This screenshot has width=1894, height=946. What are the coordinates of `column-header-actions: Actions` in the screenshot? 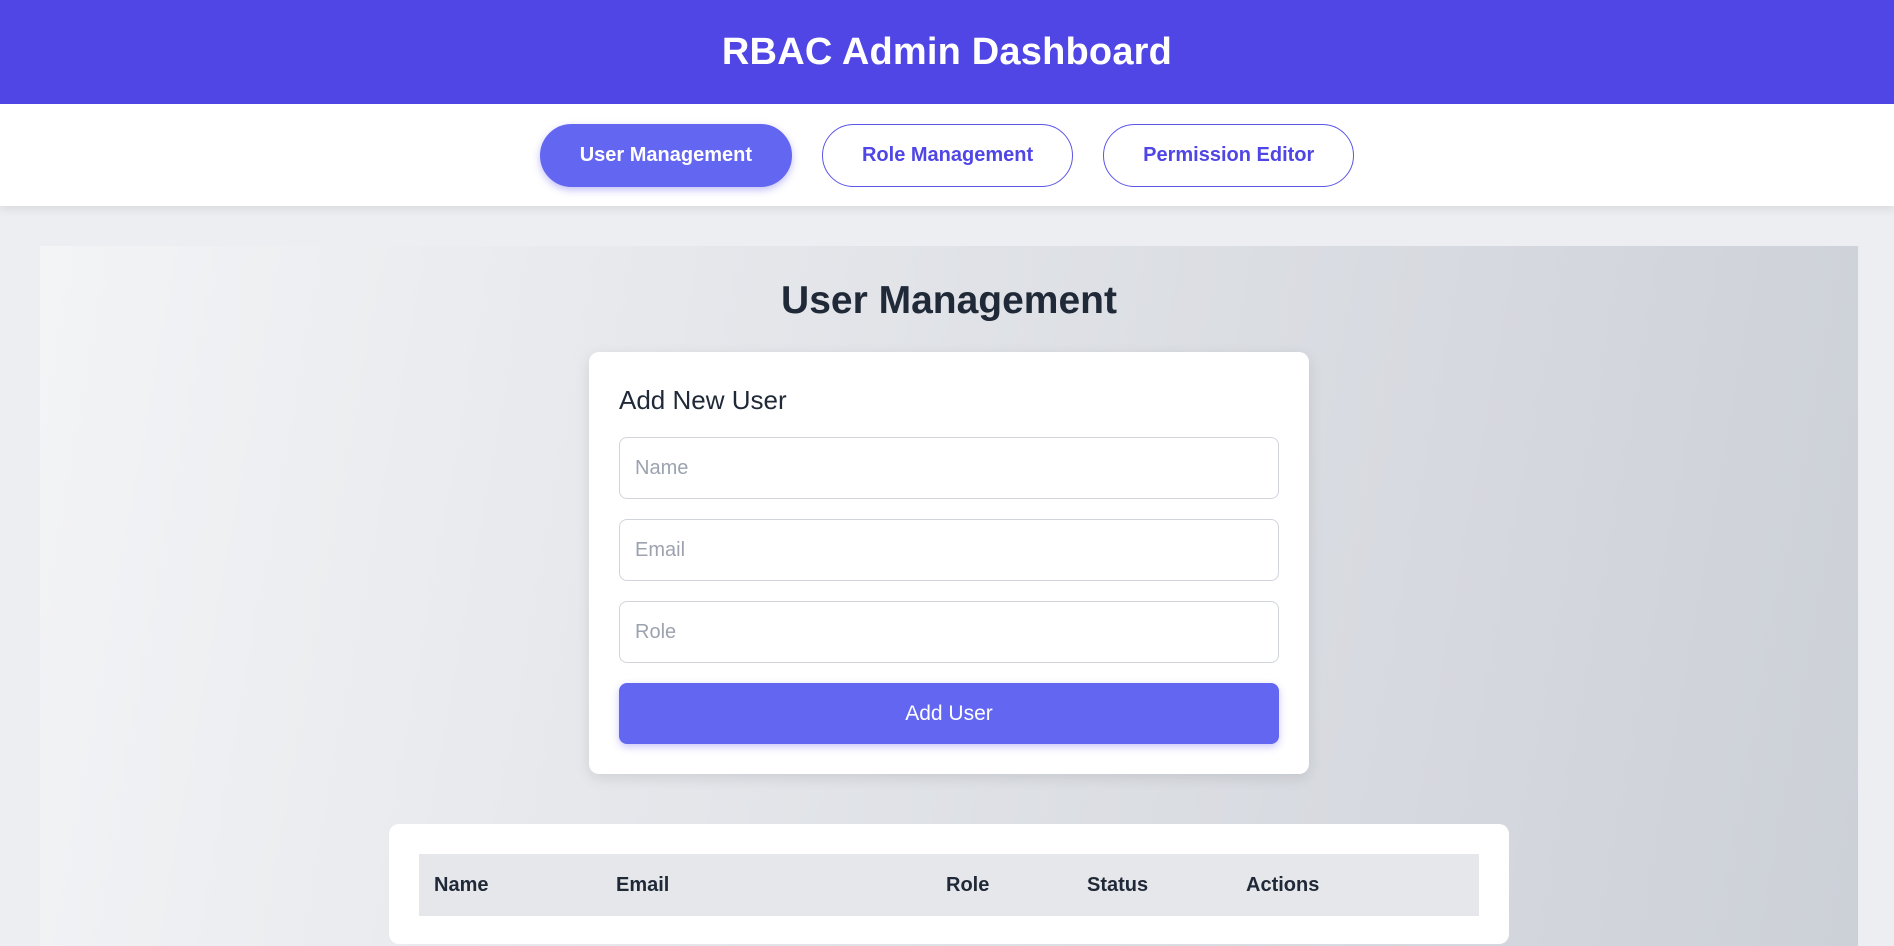 It's located at (1283, 884).